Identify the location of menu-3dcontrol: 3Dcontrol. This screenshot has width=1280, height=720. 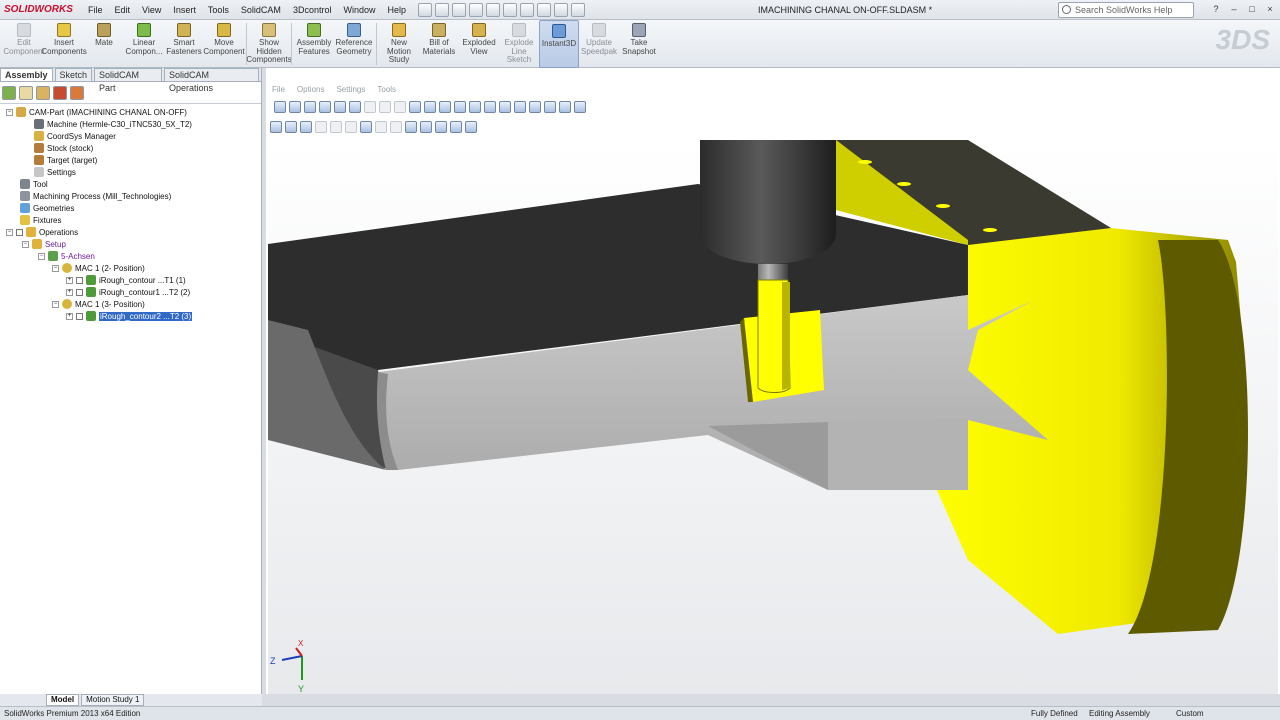
(312, 10).